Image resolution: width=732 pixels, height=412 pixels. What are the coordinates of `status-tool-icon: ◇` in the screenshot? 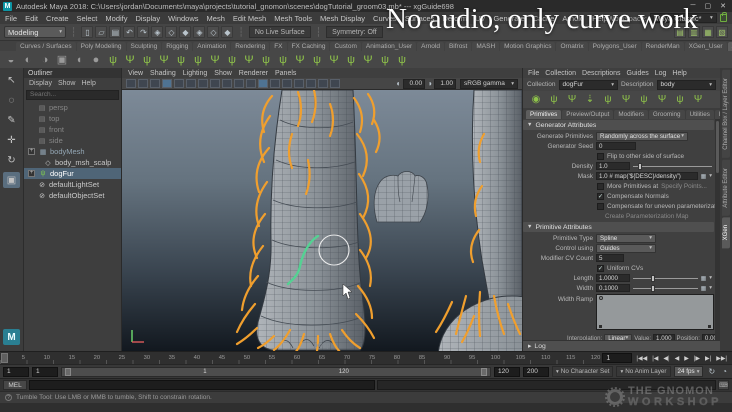 It's located at (213, 32).